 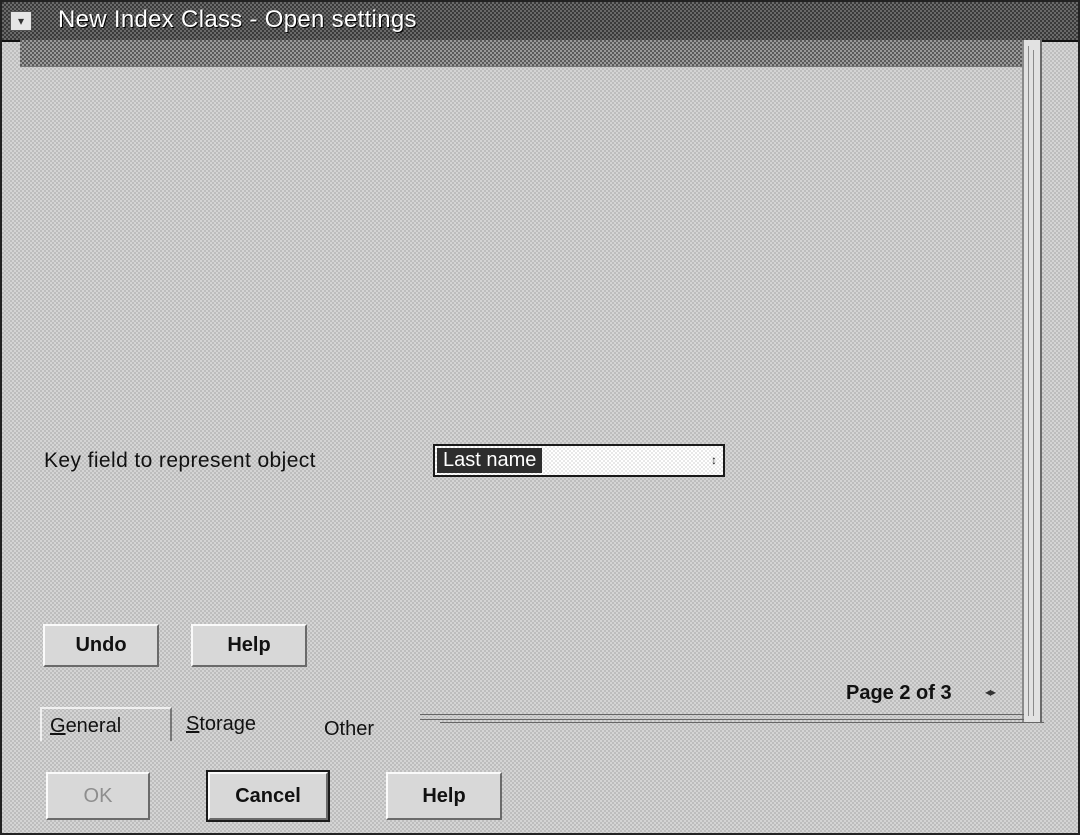 I want to click on page-arrows-icon: ◂▸, so click(x=990, y=692).